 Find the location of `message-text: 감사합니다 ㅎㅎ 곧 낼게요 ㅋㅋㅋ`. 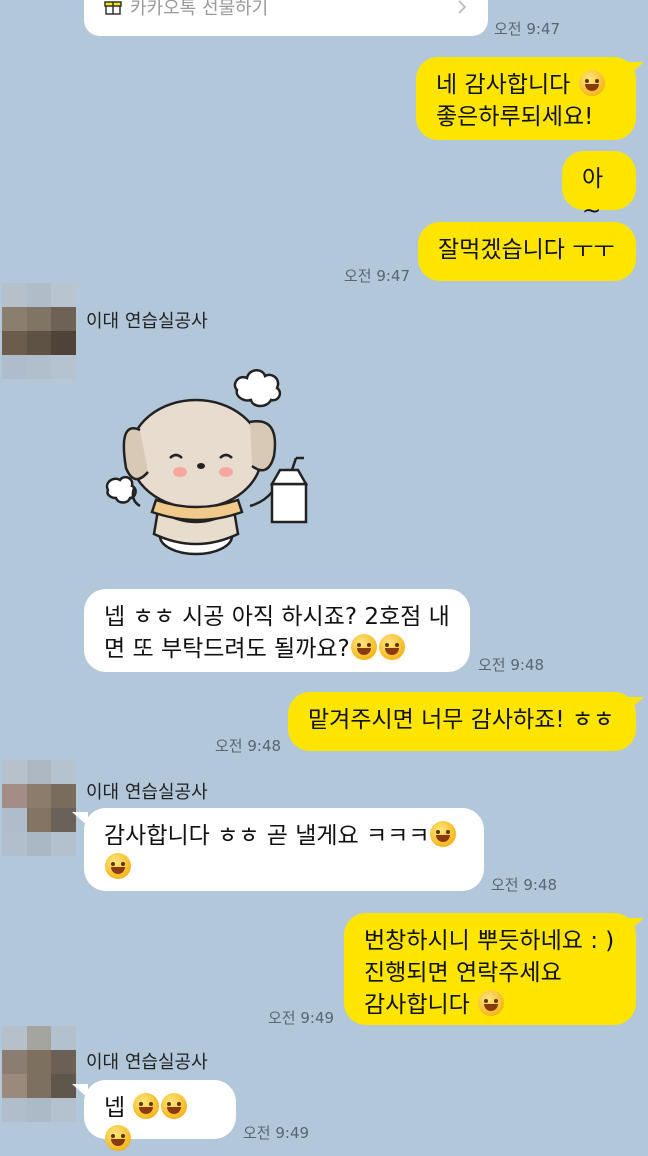

message-text: 감사합니다 ㅎㅎ 곧 낼게요 ㅋㅋㅋ is located at coordinates (267, 836).